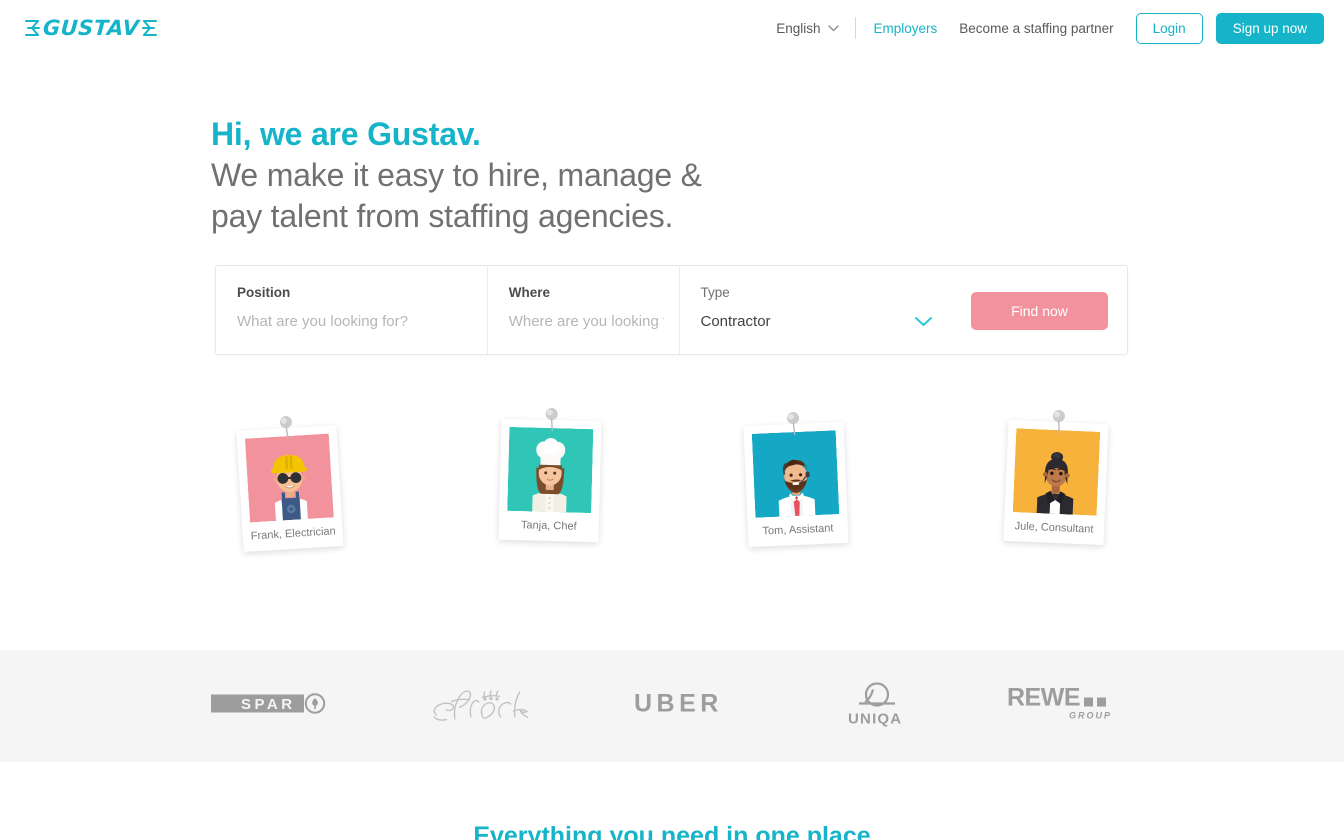  I want to click on stroeck-logo, so click(481, 706).